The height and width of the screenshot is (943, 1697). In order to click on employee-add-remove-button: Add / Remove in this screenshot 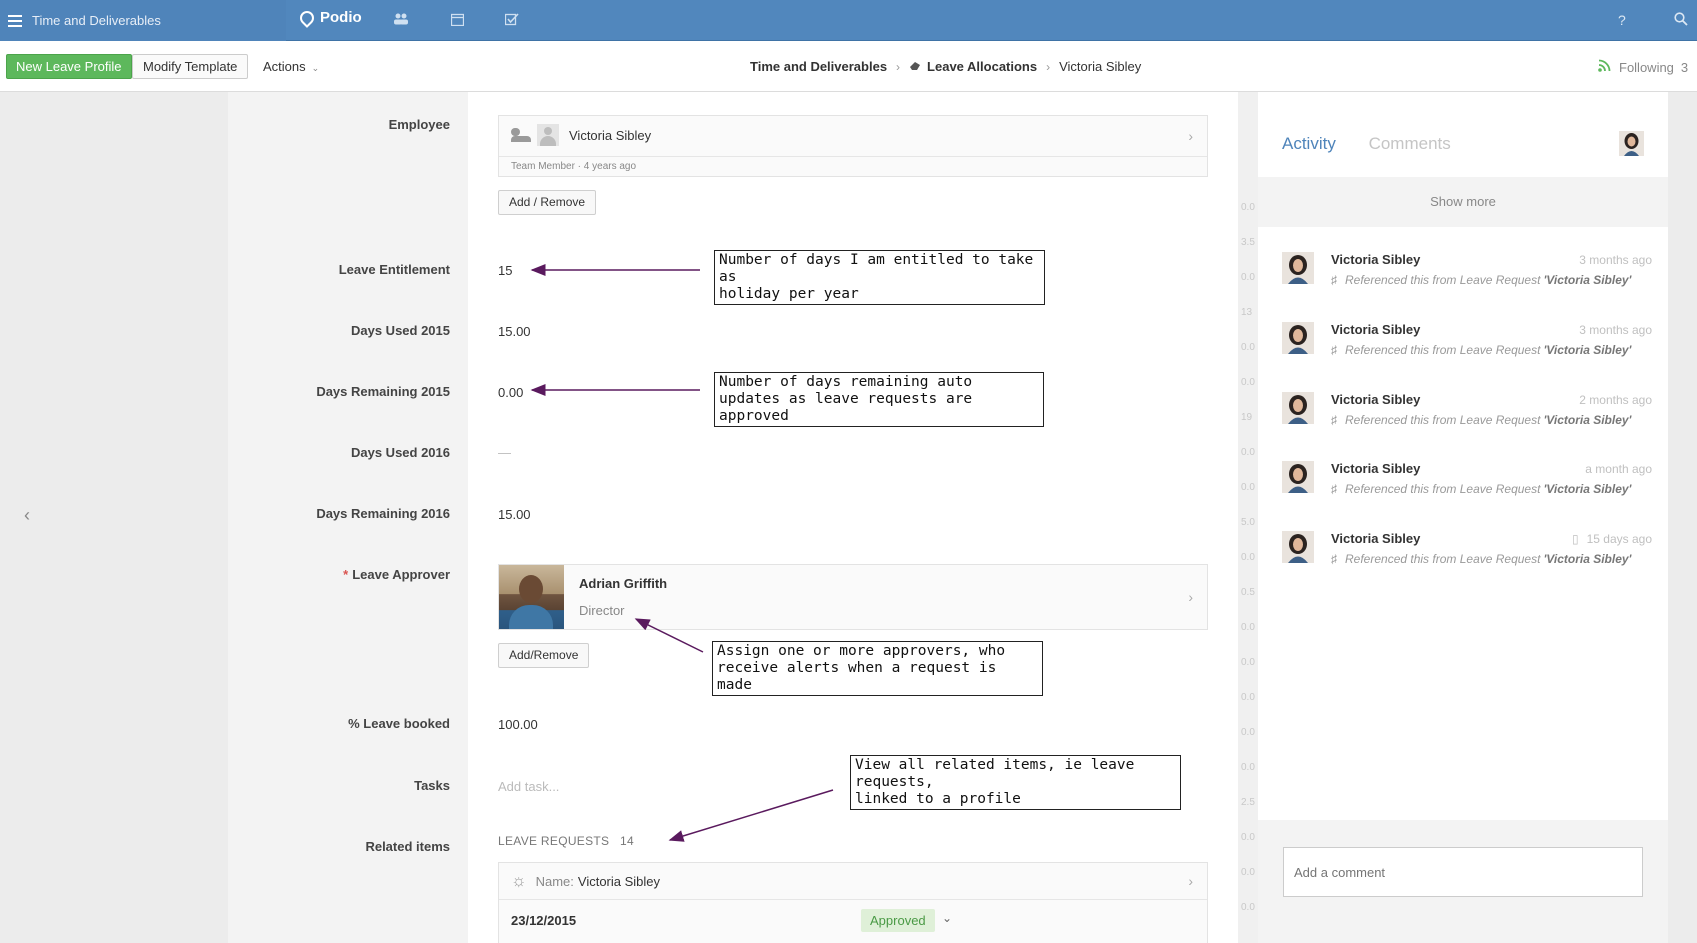, I will do `click(547, 202)`.